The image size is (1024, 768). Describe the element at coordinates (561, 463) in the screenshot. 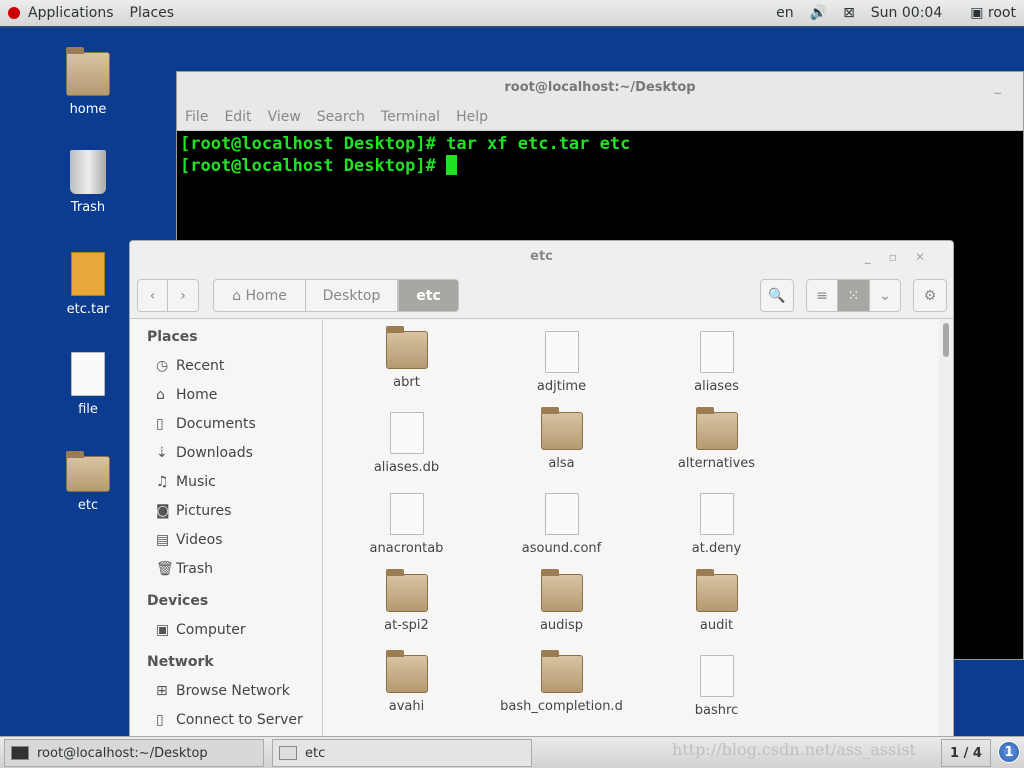

I see `file-name: alsa` at that location.